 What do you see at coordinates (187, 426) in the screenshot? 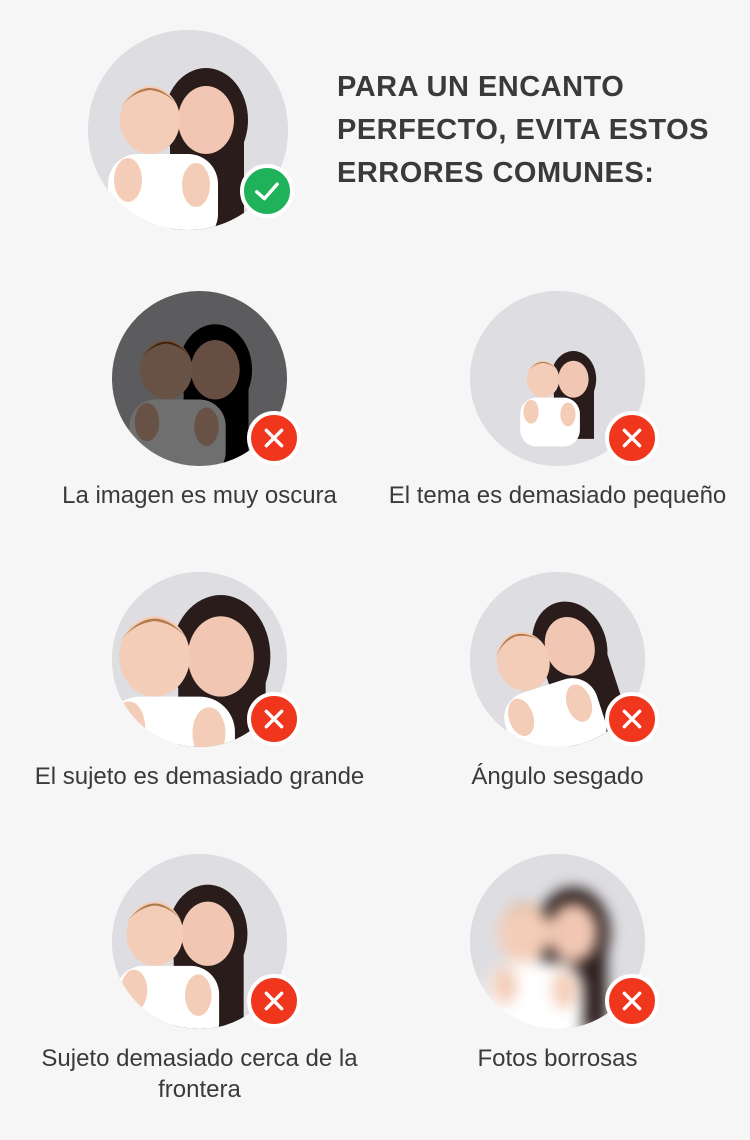
I see `tip-card-dark: La imagen es muy oscura` at bounding box center [187, 426].